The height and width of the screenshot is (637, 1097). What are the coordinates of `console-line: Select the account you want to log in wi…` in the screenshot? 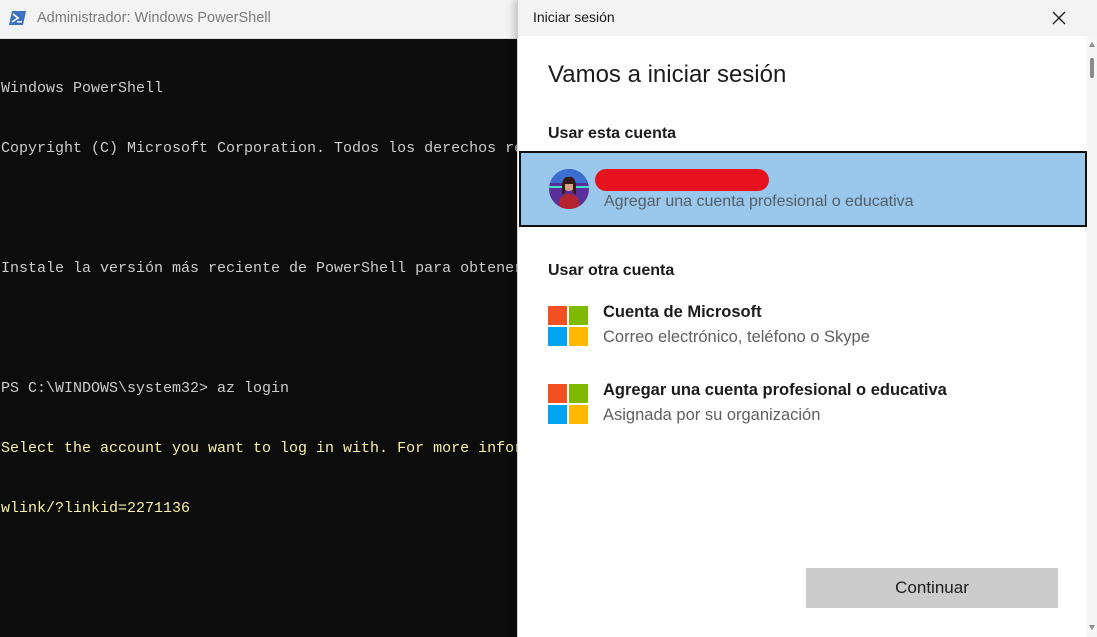 It's located at (261, 448).